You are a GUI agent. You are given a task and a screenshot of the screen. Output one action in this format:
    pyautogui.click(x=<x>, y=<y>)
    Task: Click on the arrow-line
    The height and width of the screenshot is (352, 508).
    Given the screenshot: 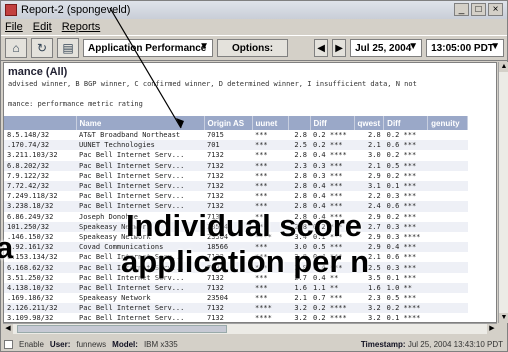 What is the action you would take?
    pyautogui.click(x=145, y=68)
    